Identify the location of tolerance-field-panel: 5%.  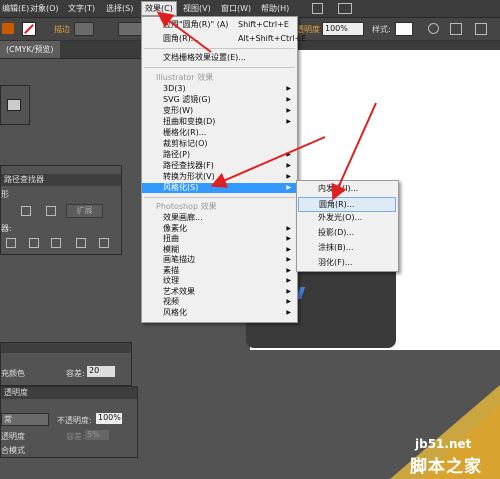
(97, 435).